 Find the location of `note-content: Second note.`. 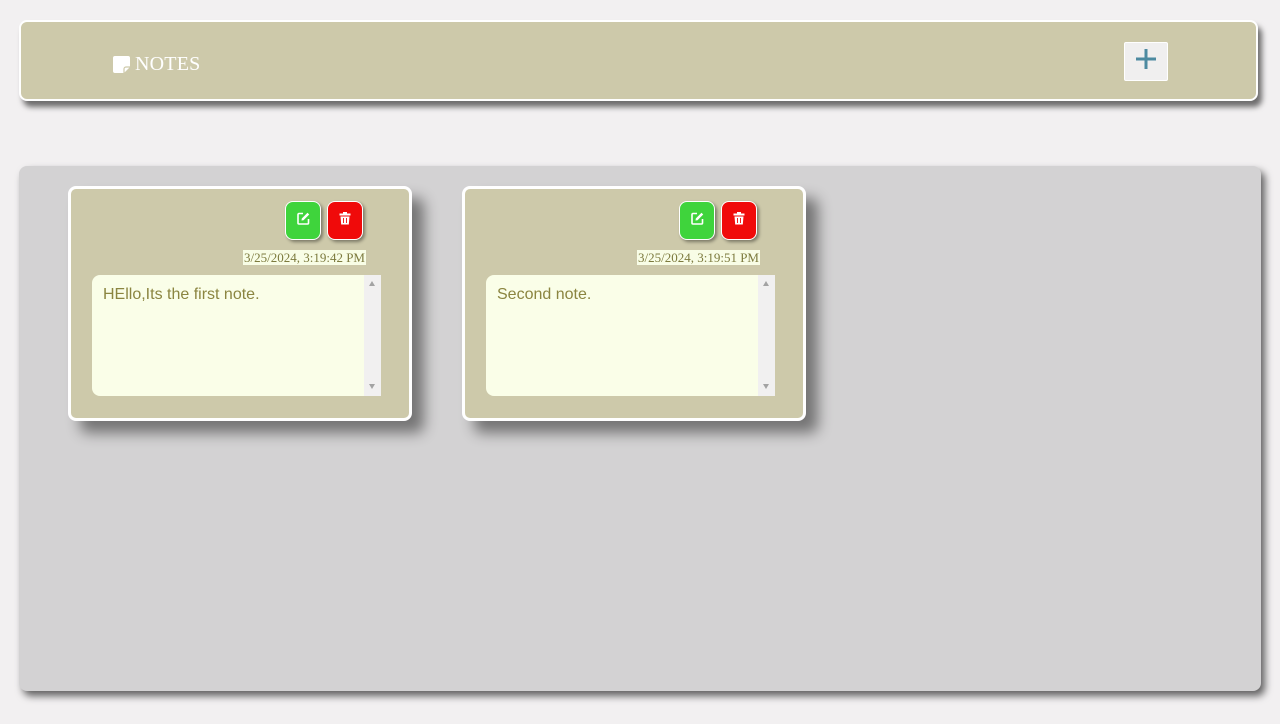

note-content: Second note. is located at coordinates (544, 294).